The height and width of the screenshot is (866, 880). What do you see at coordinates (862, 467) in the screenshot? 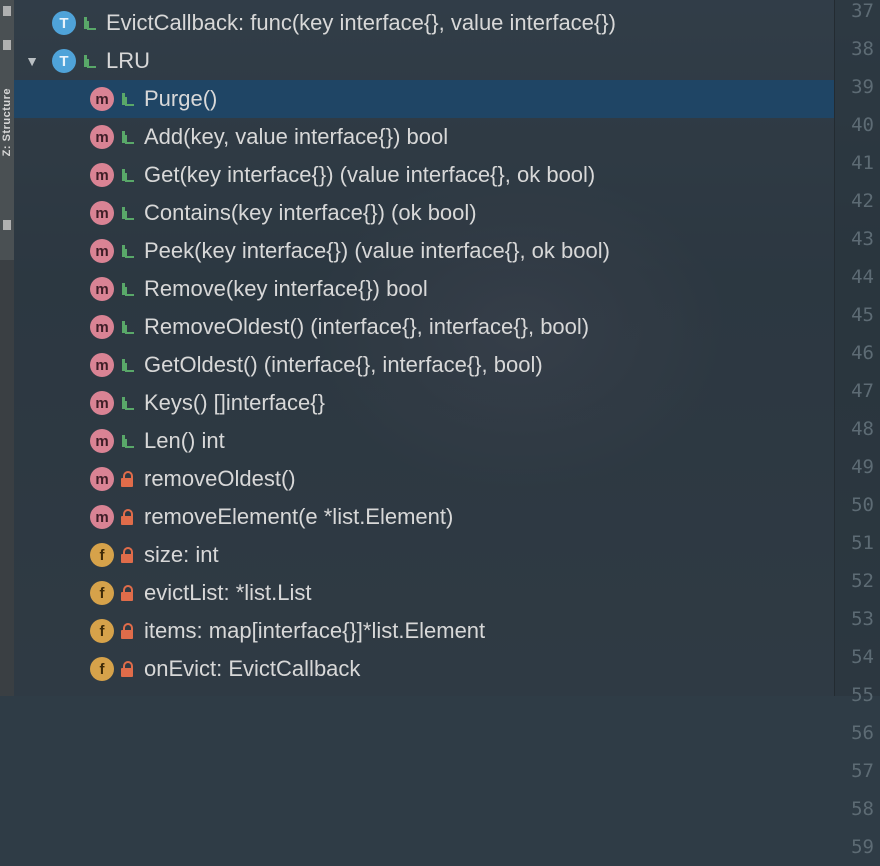
I see `line-number: 49` at bounding box center [862, 467].